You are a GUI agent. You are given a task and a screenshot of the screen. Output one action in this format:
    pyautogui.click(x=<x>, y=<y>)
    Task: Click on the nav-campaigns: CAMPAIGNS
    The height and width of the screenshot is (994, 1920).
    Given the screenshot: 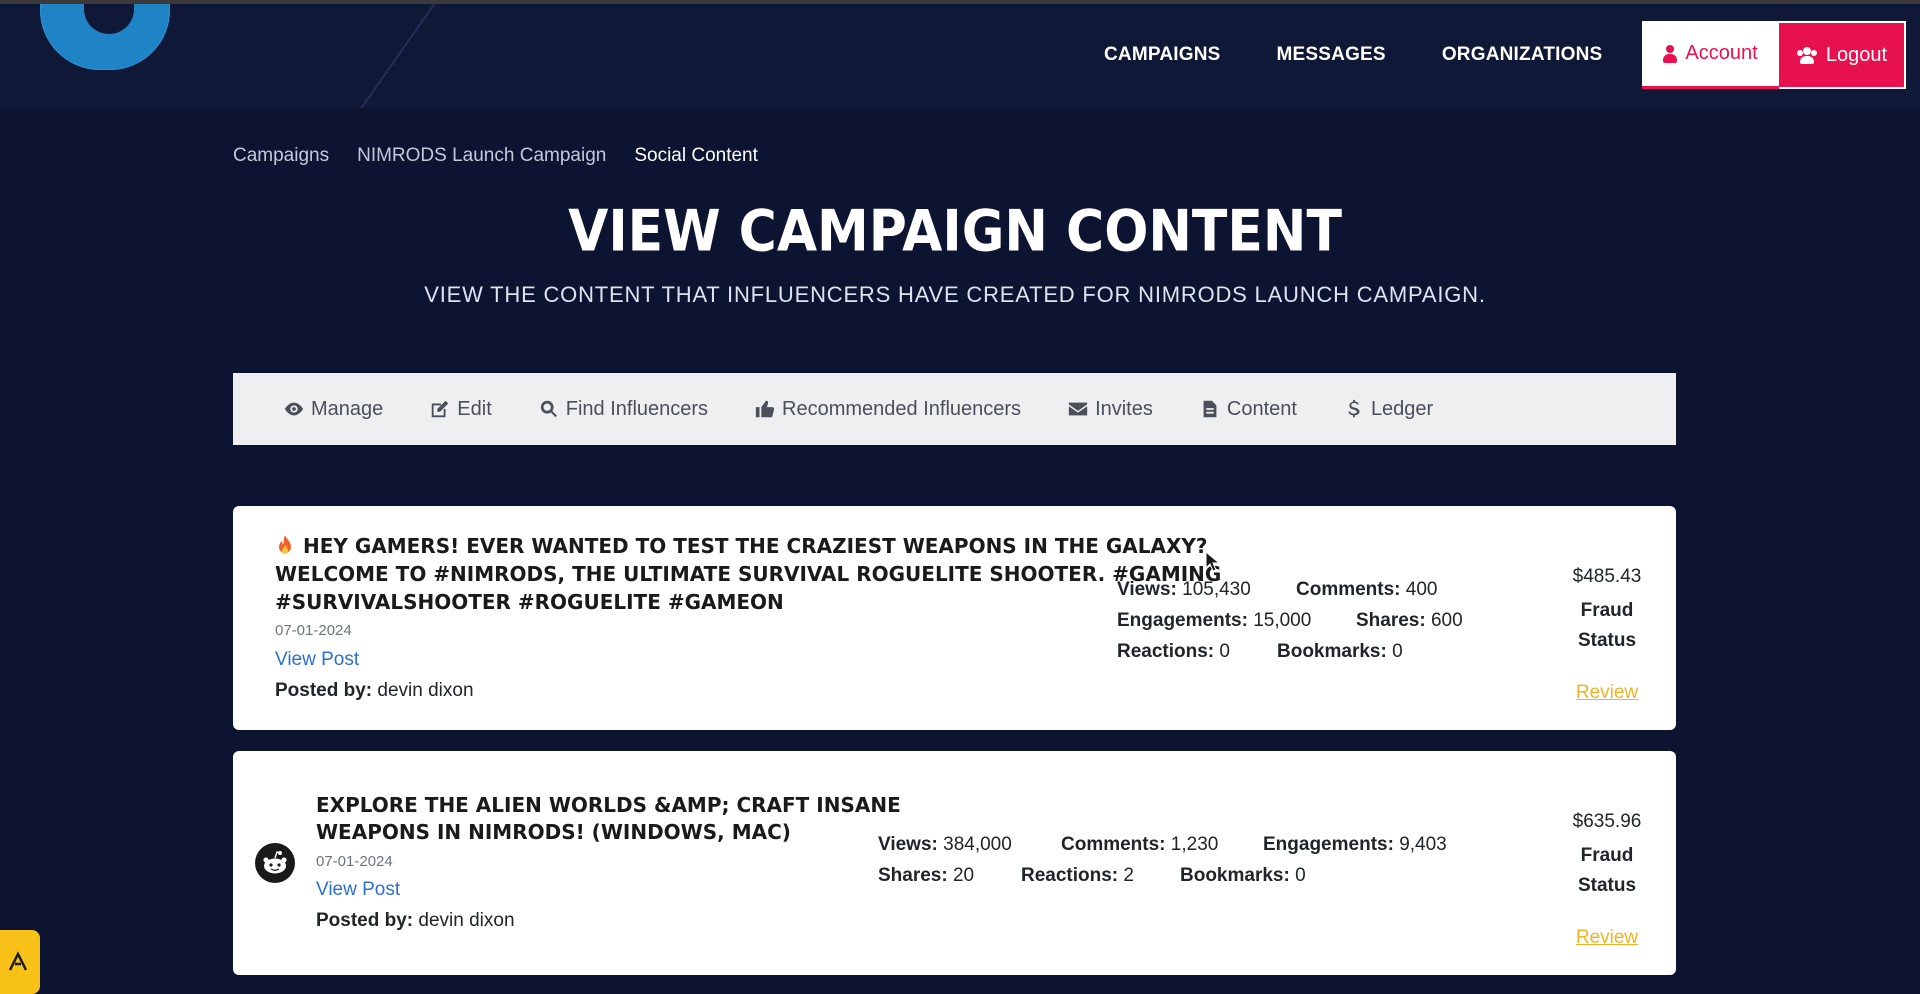 What is the action you would take?
    pyautogui.click(x=1162, y=55)
    